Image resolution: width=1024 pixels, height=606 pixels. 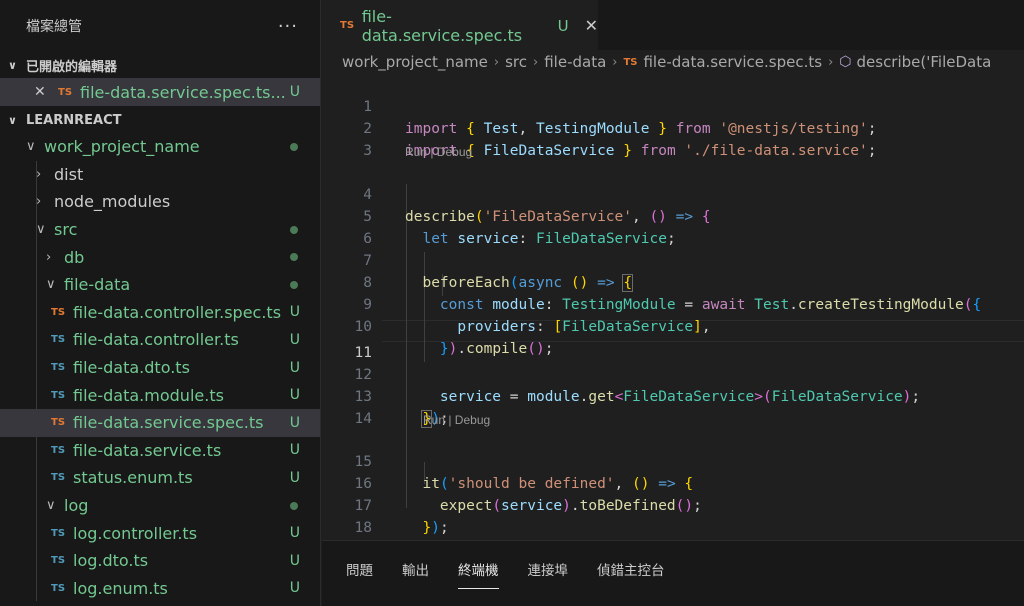 I want to click on code-line: 19, so click(x=673, y=528).